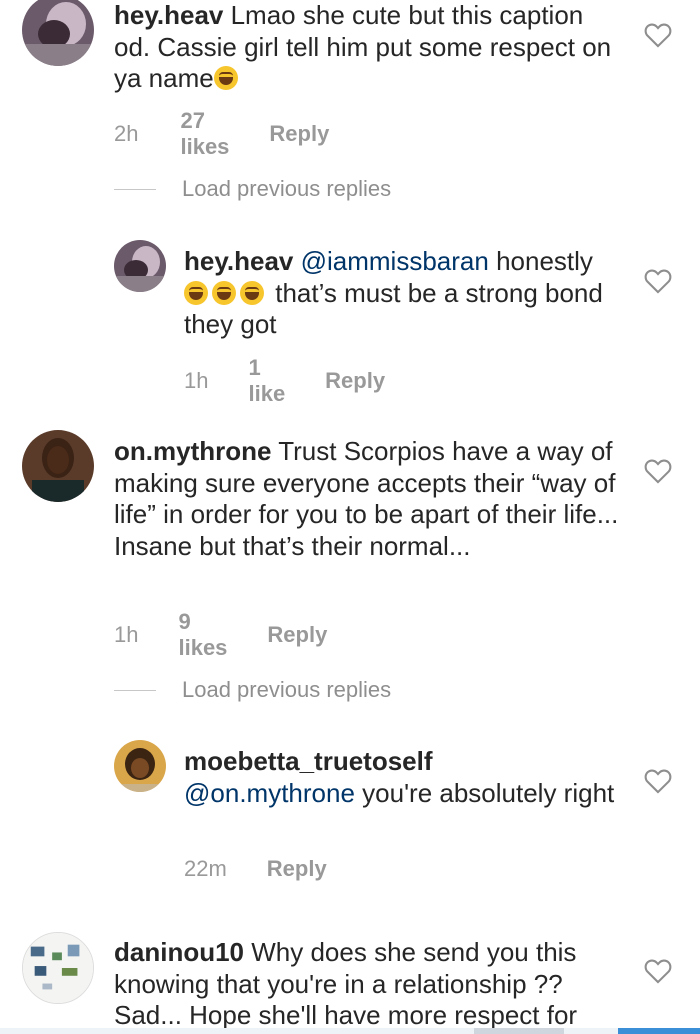 Image resolution: width=700 pixels, height=1034 pixels. Describe the element at coordinates (266, 381) in the screenshot. I see `comment-likes: 1 like` at that location.